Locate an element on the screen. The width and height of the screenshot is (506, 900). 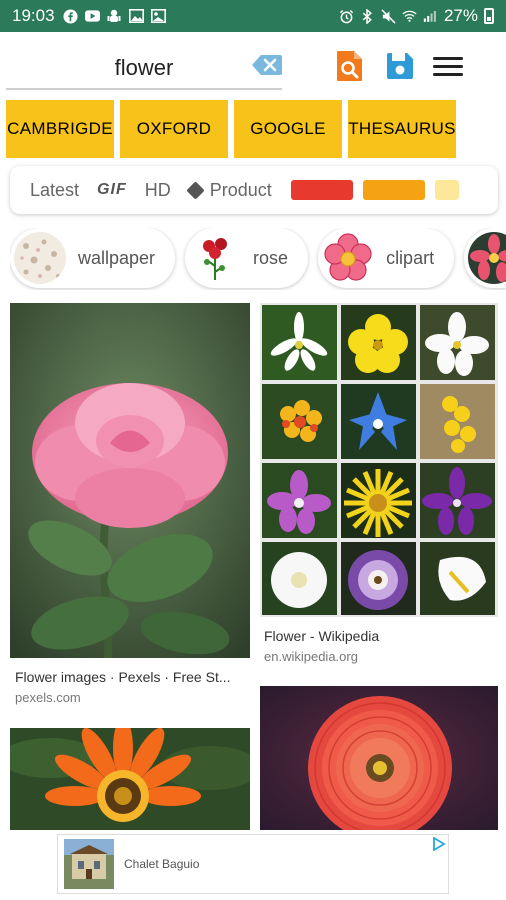
battery-percent: 27% is located at coordinates (460, 15).